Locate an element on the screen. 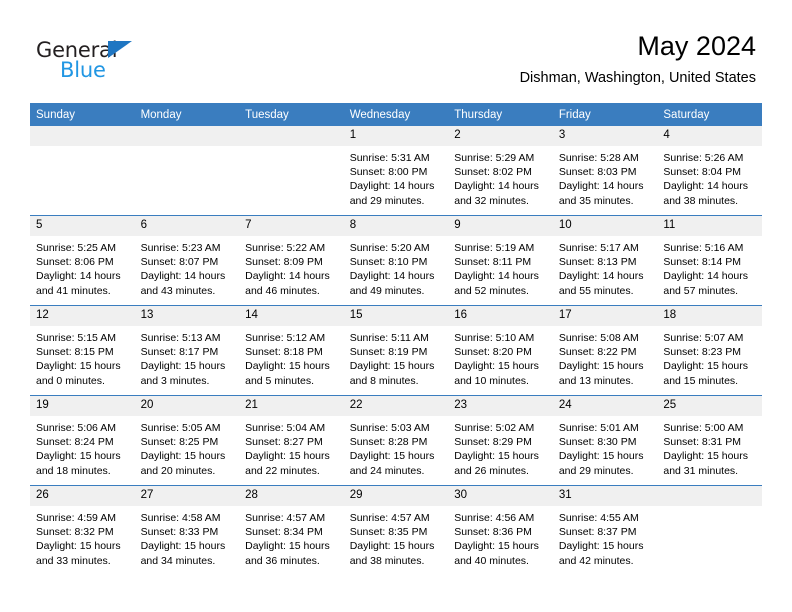 The image size is (792, 612). sunset-text: Sunset: 8:15 PM is located at coordinates (75, 352).